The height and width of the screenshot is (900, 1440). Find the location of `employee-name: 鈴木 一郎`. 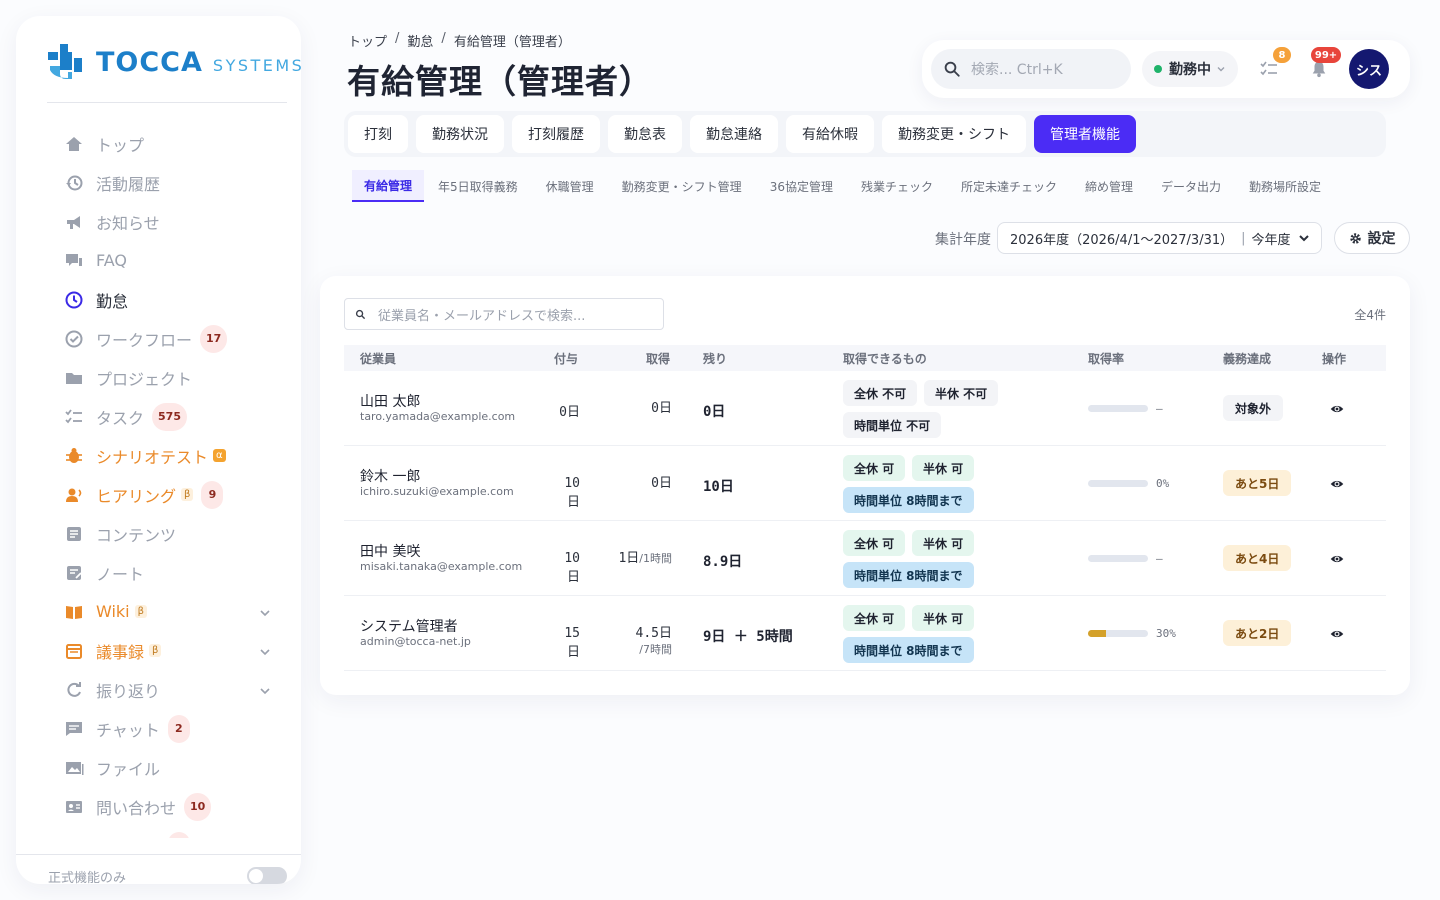

employee-name: 鈴木 一郎 is located at coordinates (390, 477).